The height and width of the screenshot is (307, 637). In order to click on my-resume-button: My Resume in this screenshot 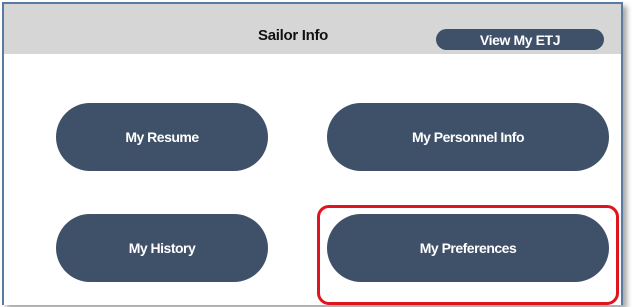, I will do `click(162, 137)`.